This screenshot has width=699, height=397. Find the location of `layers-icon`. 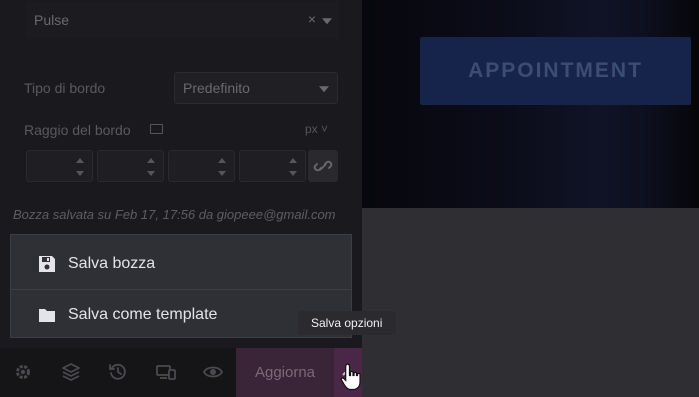

layers-icon is located at coordinates (71, 372).